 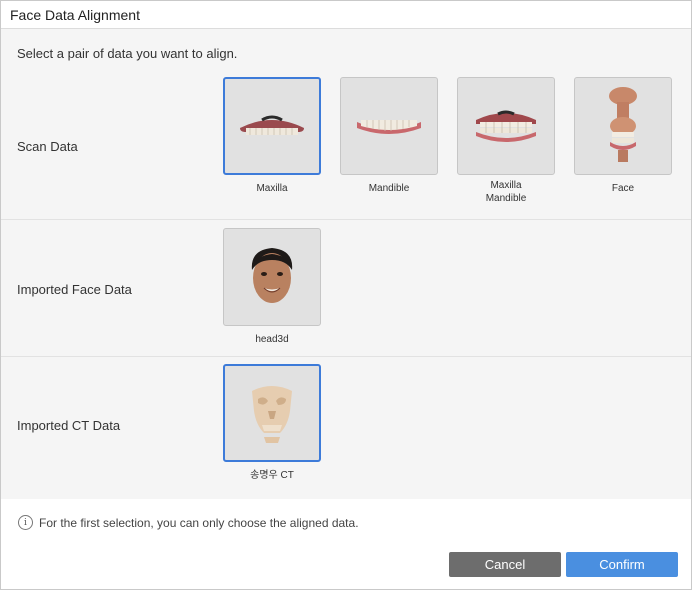 I want to click on row-label-imported-face-data: Imported Face Data, so click(x=74, y=289).